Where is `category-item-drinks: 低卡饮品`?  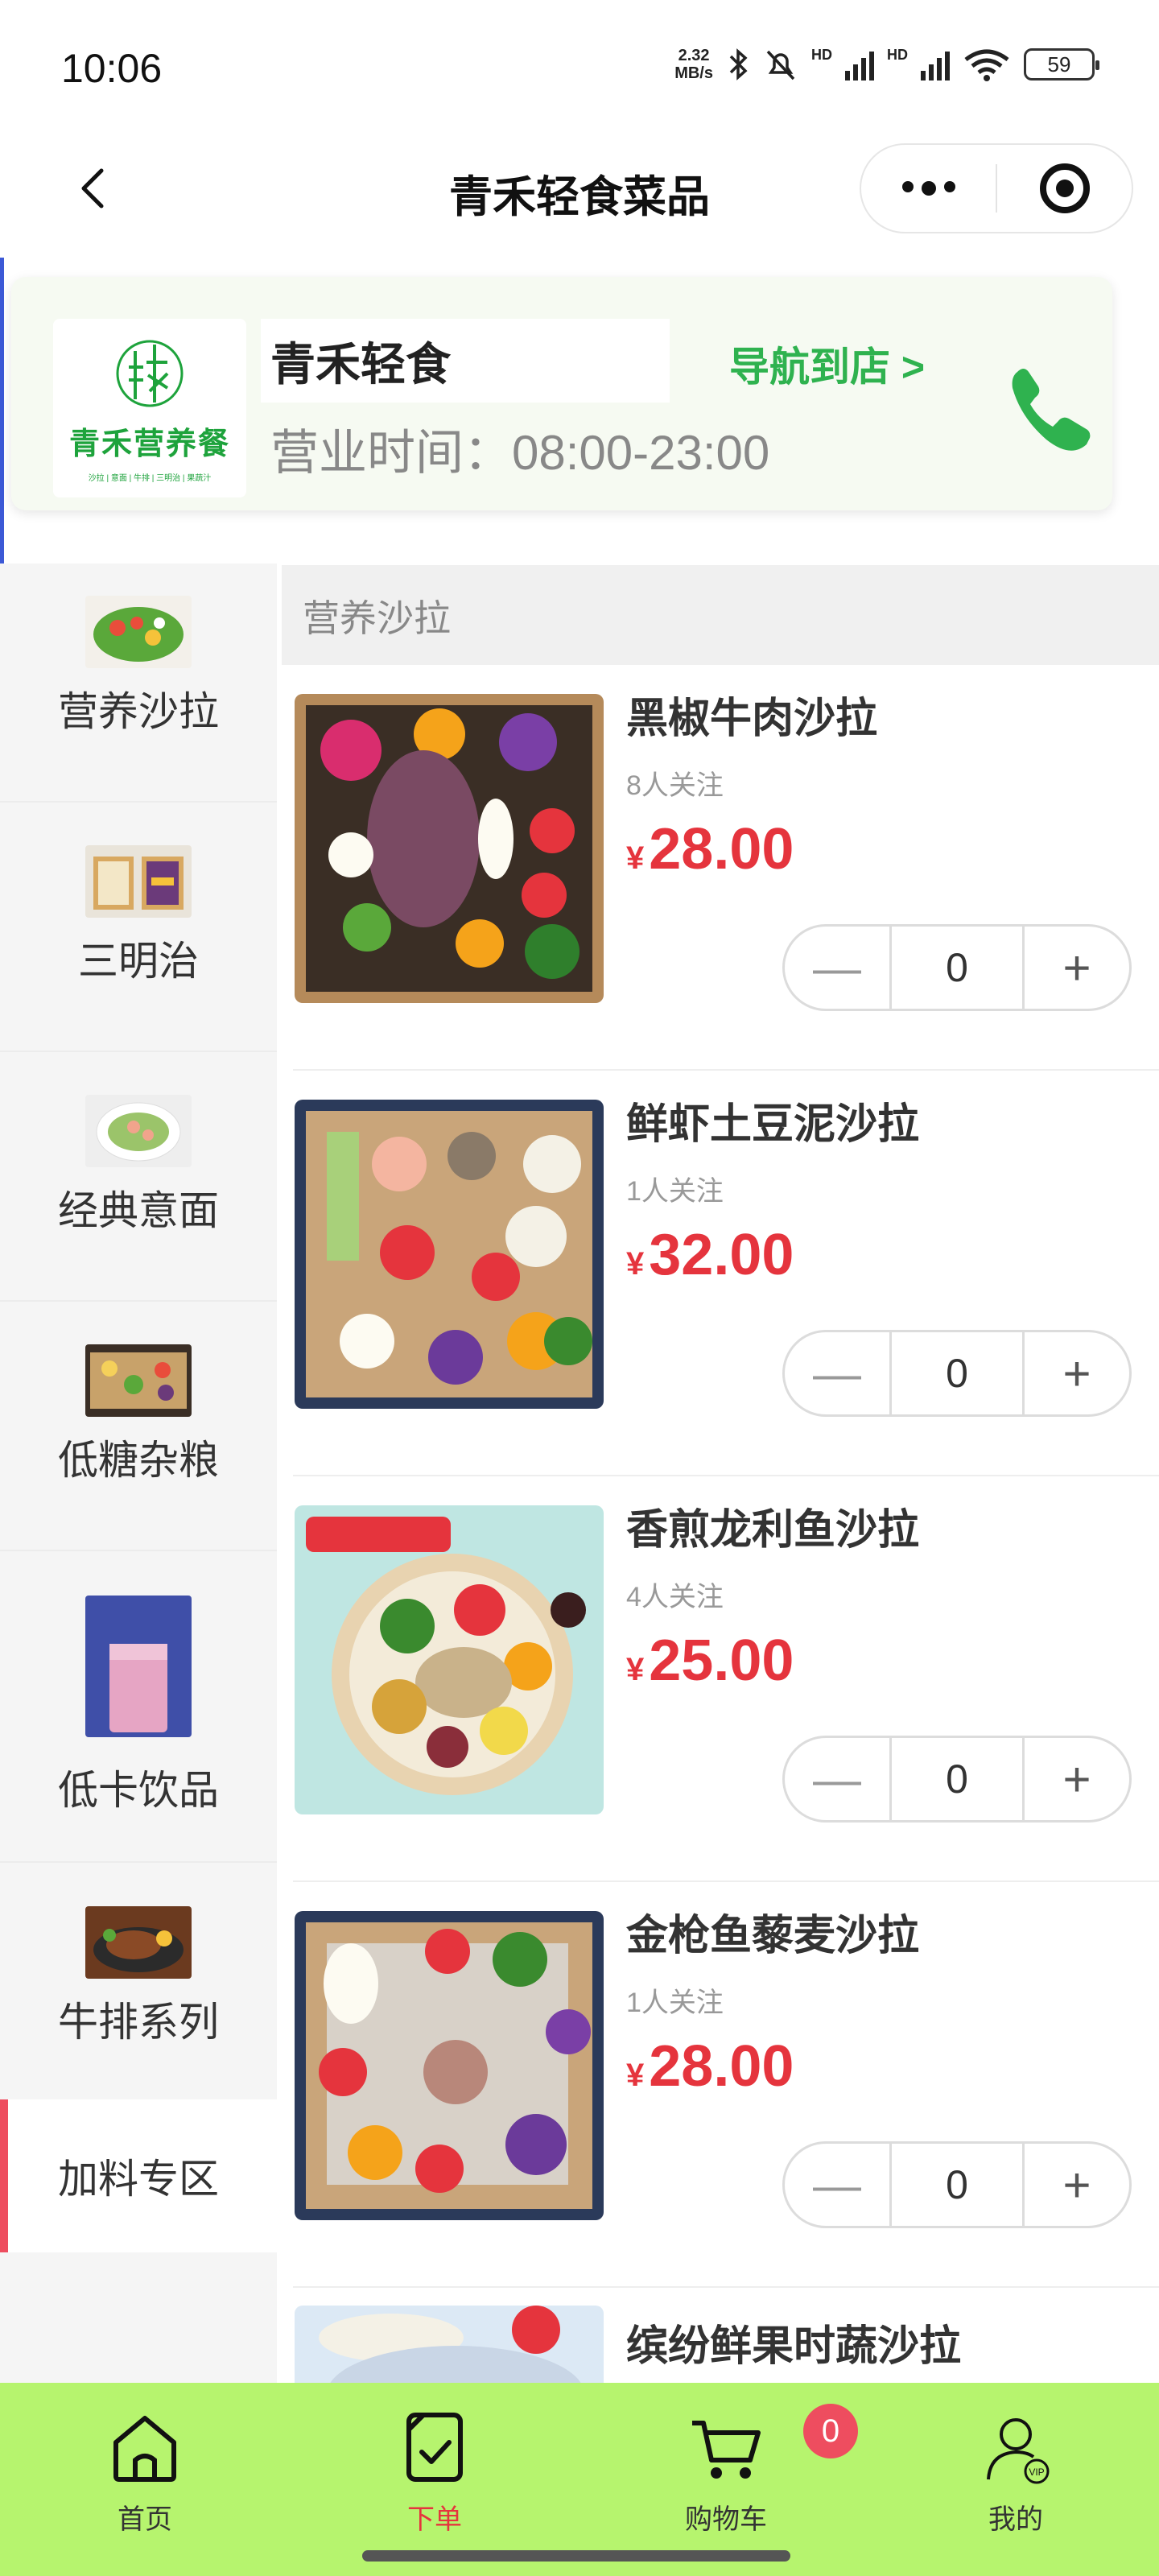 category-item-drinks: 低卡饮品 is located at coordinates (138, 1728).